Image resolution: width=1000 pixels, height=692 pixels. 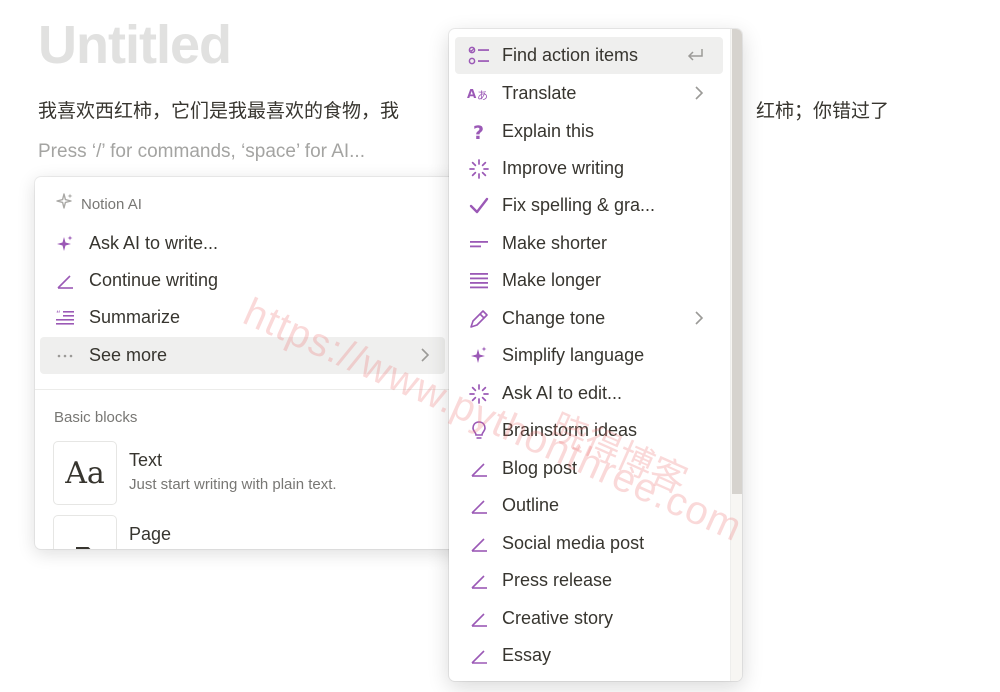 What do you see at coordinates (573, 543) in the screenshot?
I see `menu-item-label: Social media post` at bounding box center [573, 543].